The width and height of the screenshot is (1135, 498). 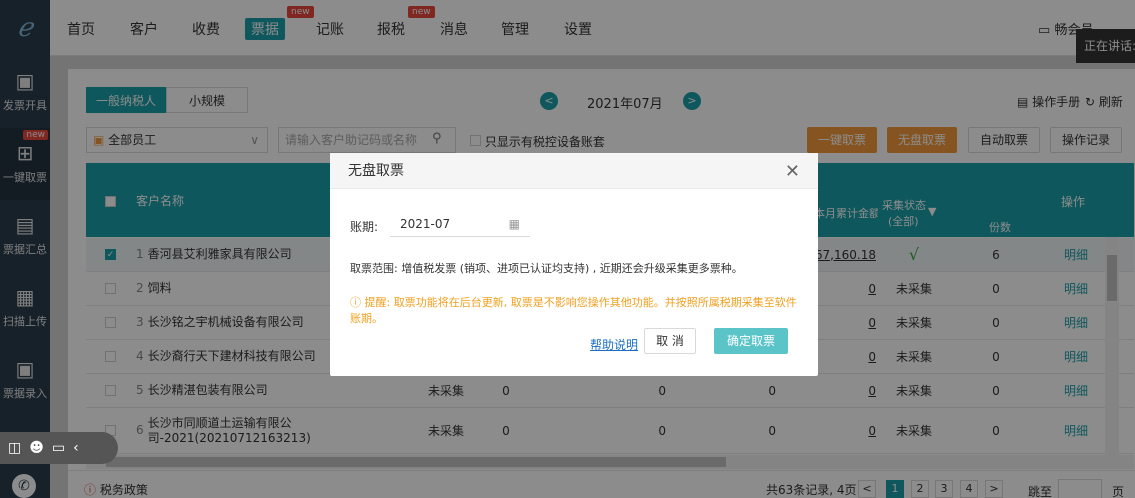 I want to click on collapse-icon: ‹, so click(x=76, y=448).